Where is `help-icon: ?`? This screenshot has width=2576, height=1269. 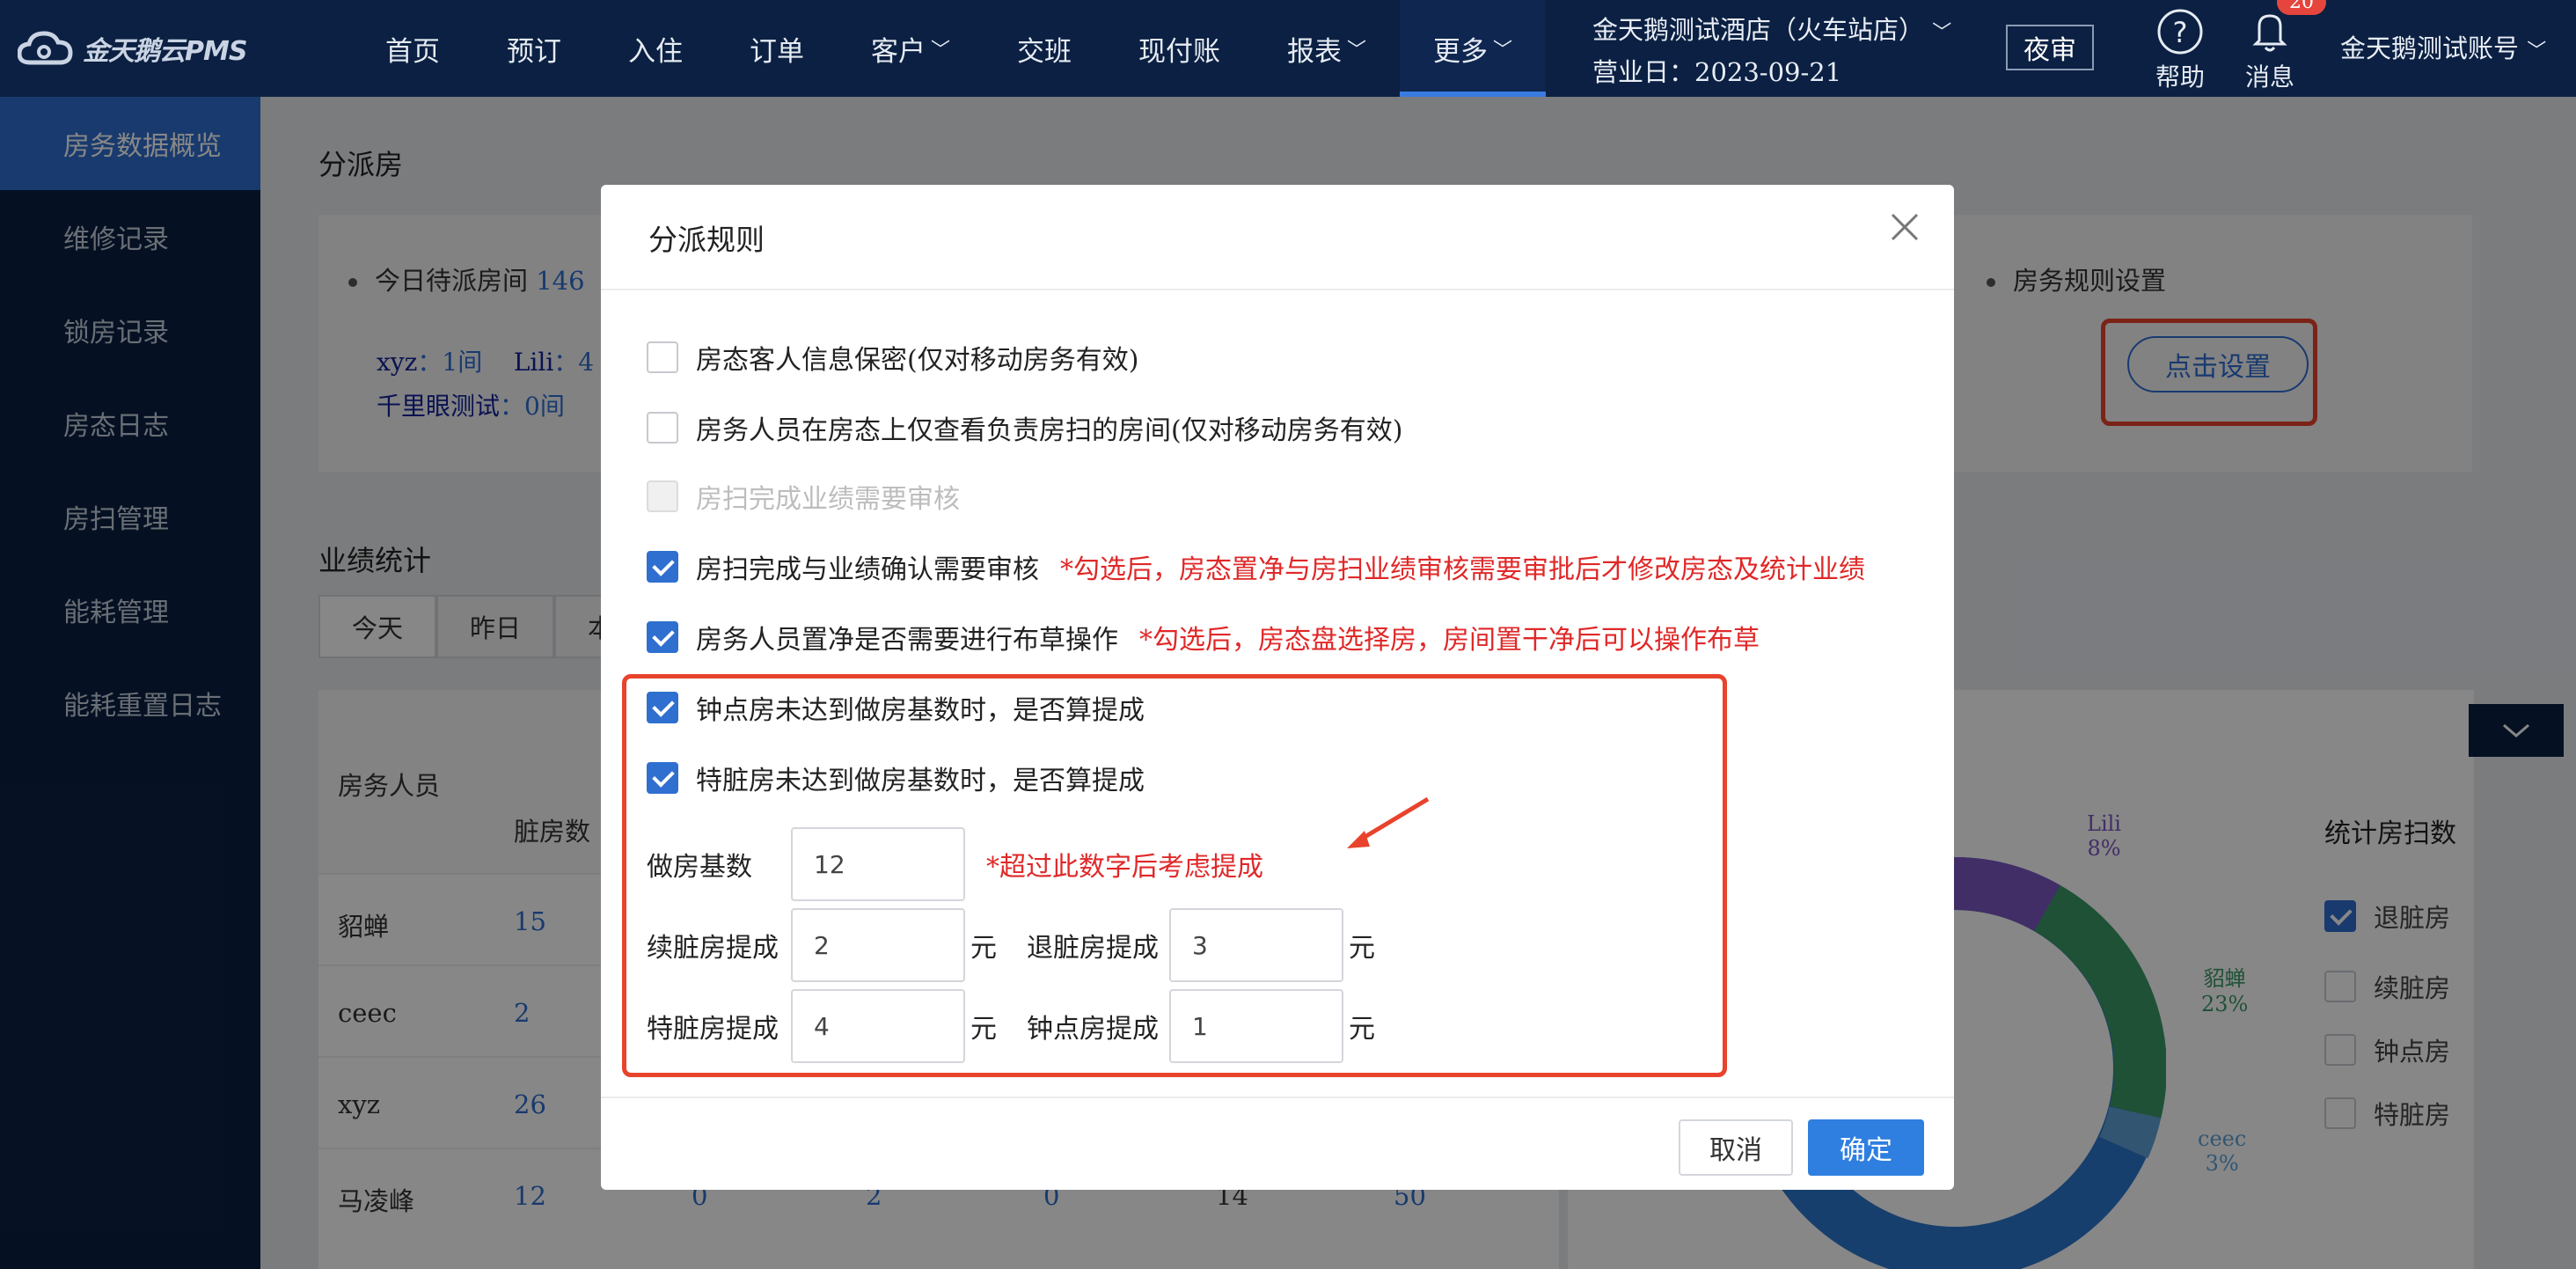 help-icon: ? is located at coordinates (2180, 32).